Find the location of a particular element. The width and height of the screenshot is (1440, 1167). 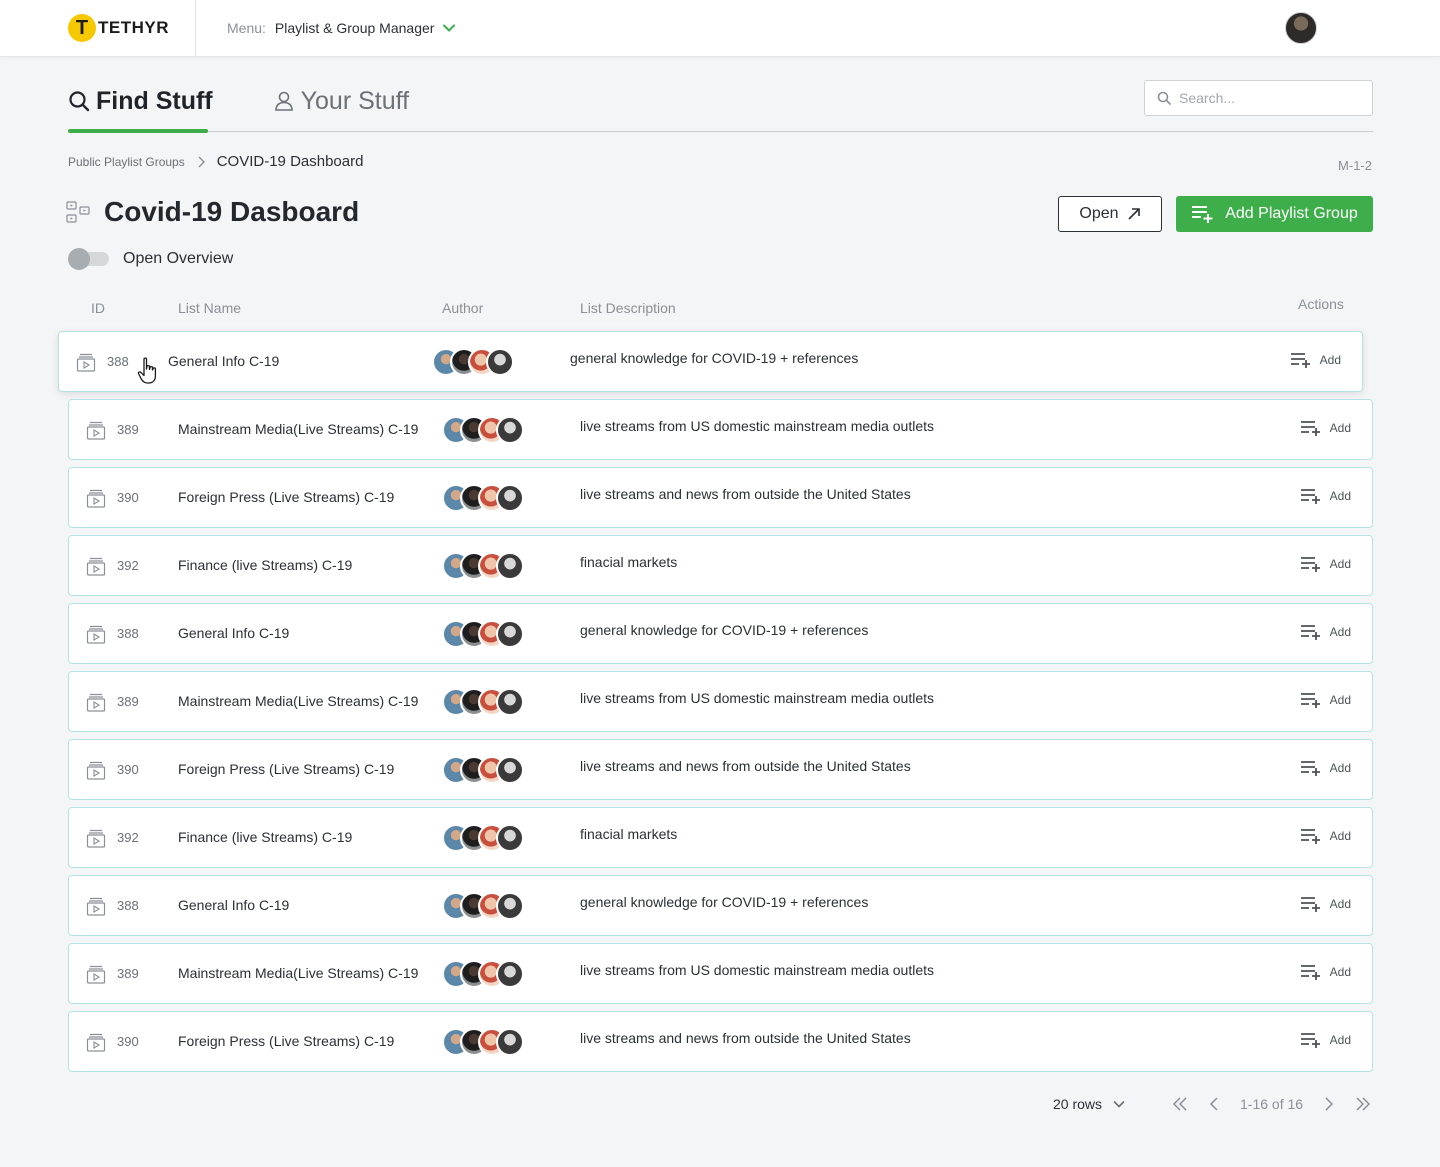

search-icon is located at coordinates (79, 101).